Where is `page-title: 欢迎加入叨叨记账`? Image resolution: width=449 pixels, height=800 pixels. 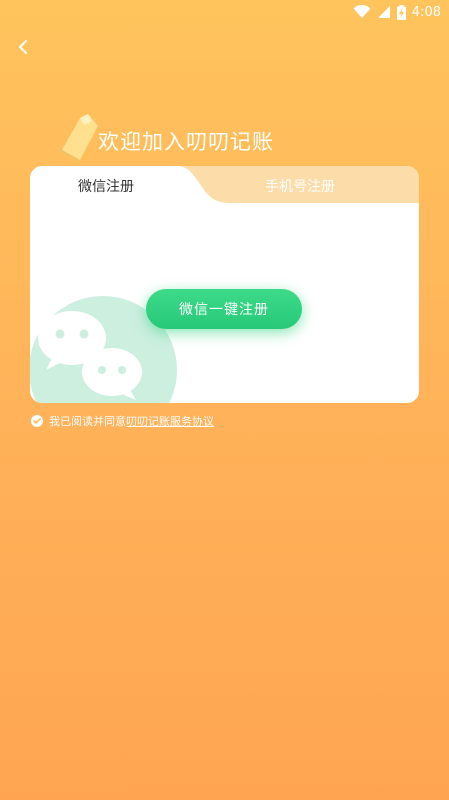 page-title: 欢迎加入叨叨记账 is located at coordinates (186, 142).